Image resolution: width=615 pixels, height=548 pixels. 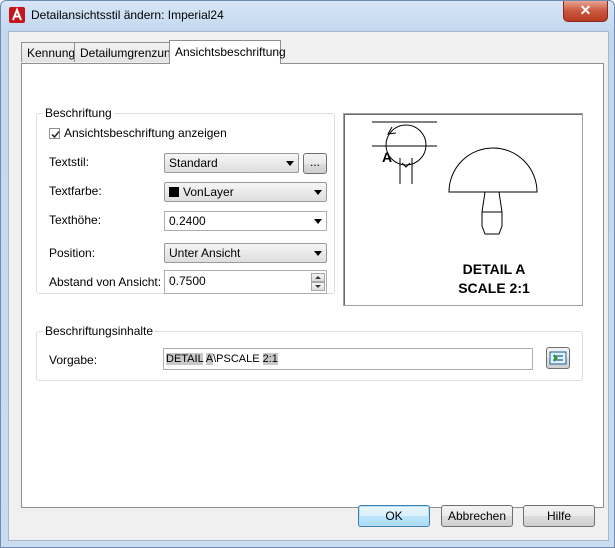 What do you see at coordinates (145, 133) in the screenshot?
I see `show-label-text: Ansichtsbeschriftung anzeigen` at bounding box center [145, 133].